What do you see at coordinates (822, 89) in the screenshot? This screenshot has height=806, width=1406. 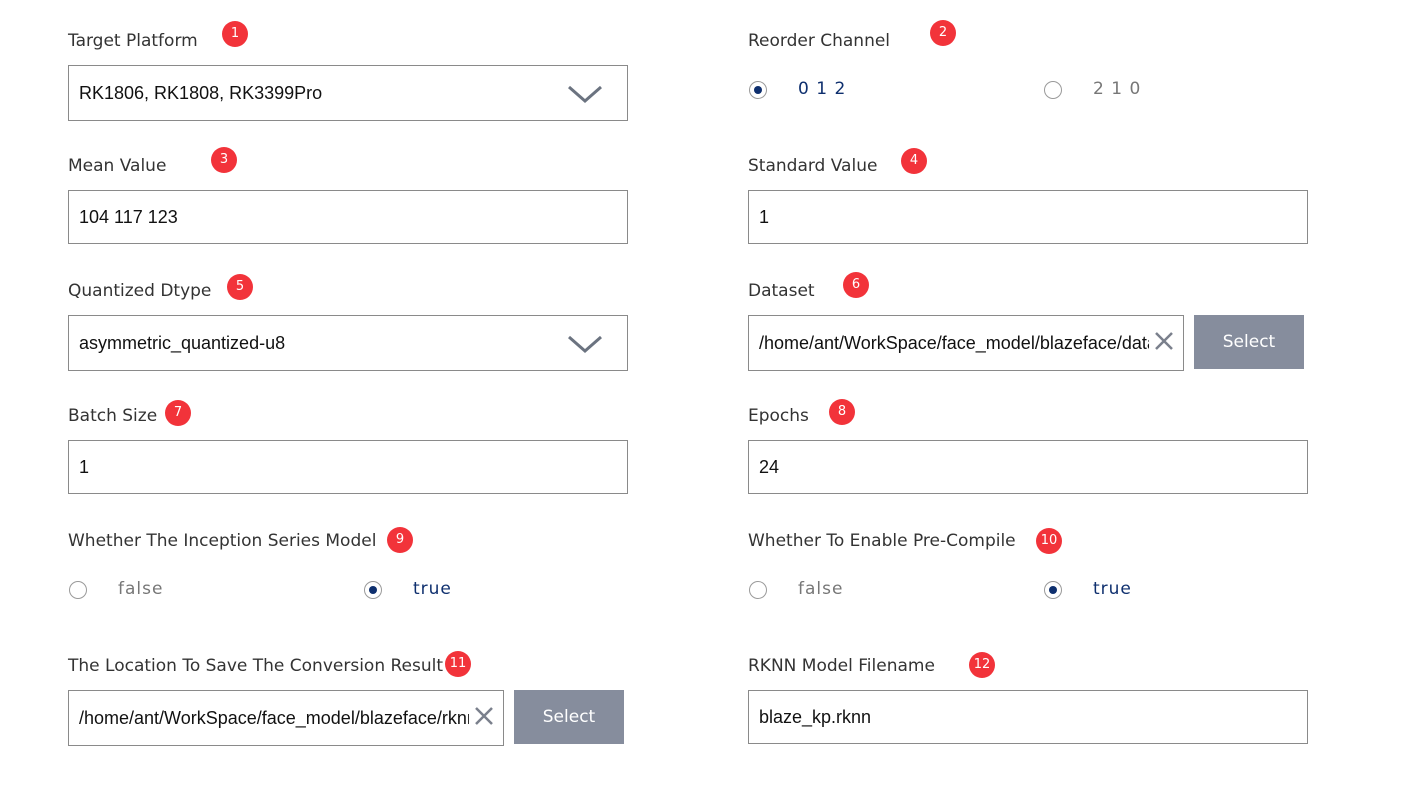 I see `reorder-012-label: 0 1 2` at bounding box center [822, 89].